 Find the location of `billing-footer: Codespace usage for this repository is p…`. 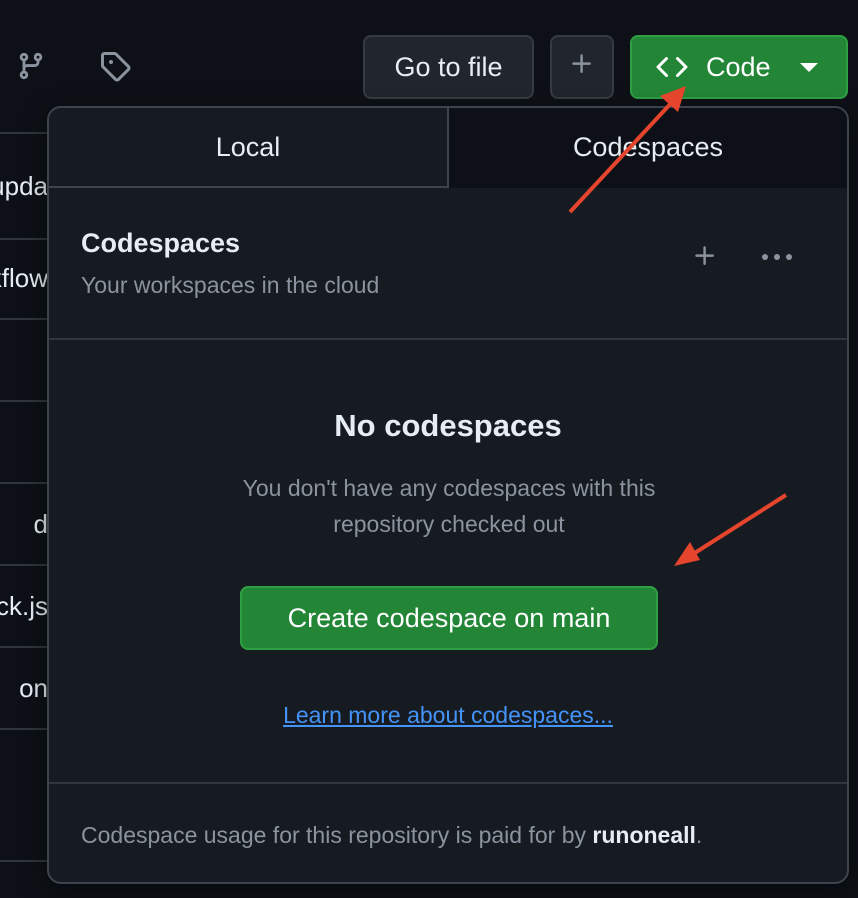

billing-footer: Codespace usage for this repository is p… is located at coordinates (448, 832).